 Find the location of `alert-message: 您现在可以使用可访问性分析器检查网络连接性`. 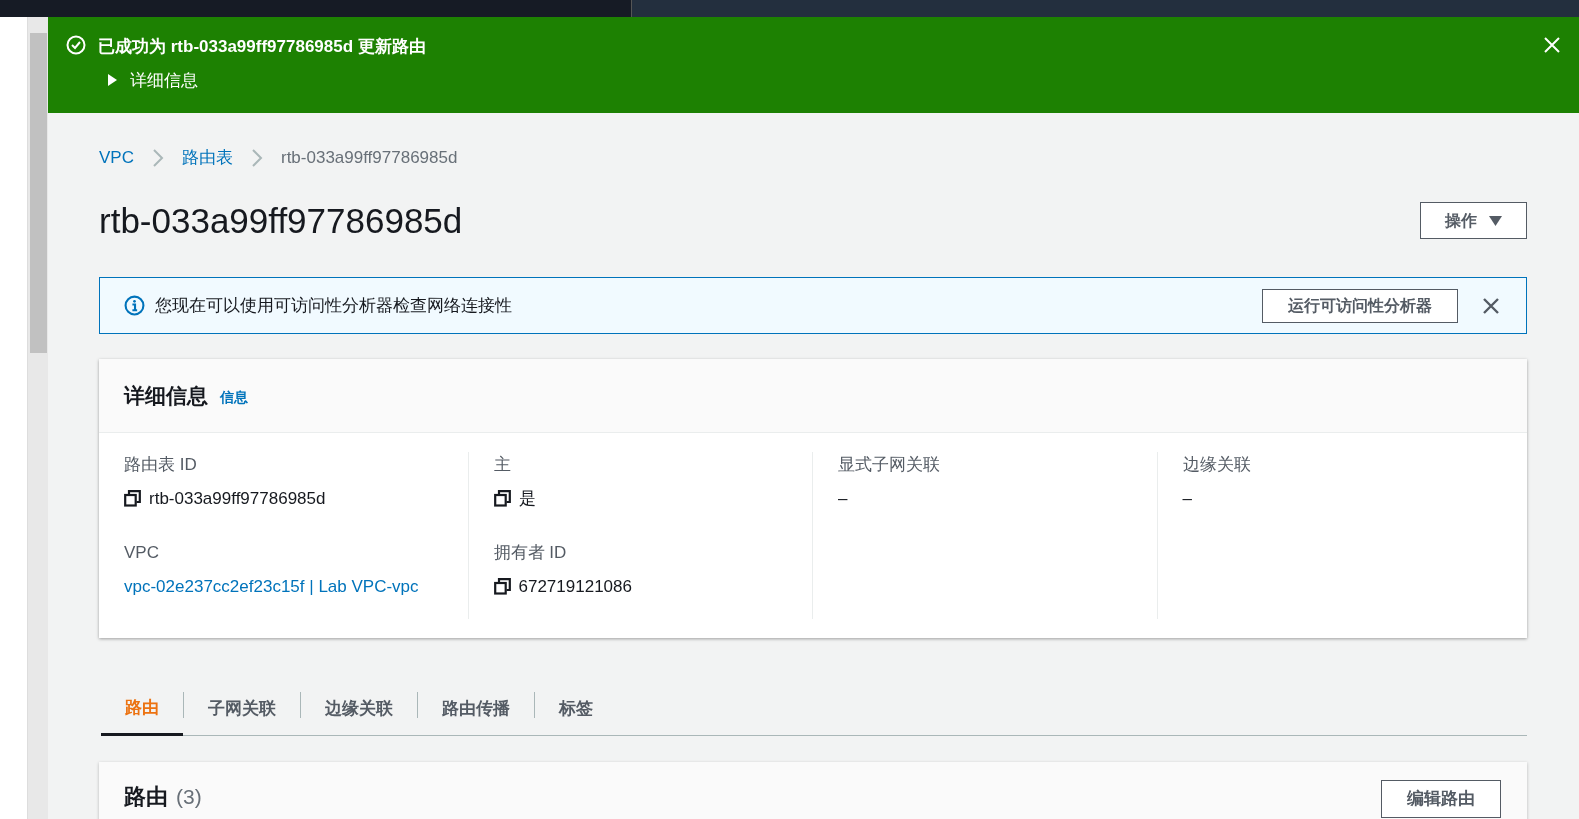

alert-message: 您现在可以使用可访问性分析器检查网络连接性 is located at coordinates (334, 305).